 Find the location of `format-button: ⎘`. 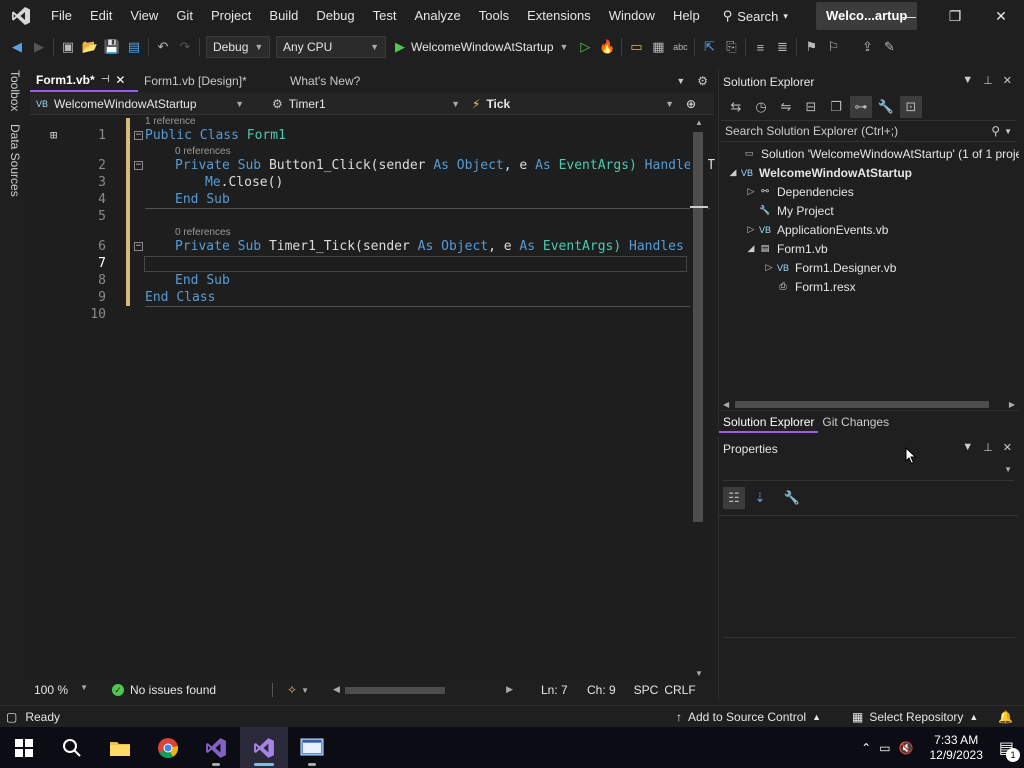

format-button: ⎘ is located at coordinates (731, 47).